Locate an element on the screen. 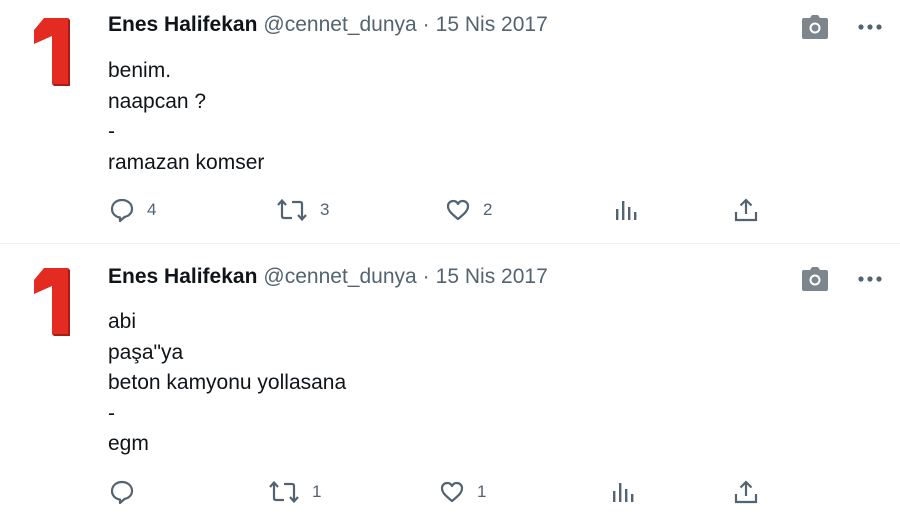 The height and width of the screenshot is (513, 900). reply-button: 4 is located at coordinates (132, 210).